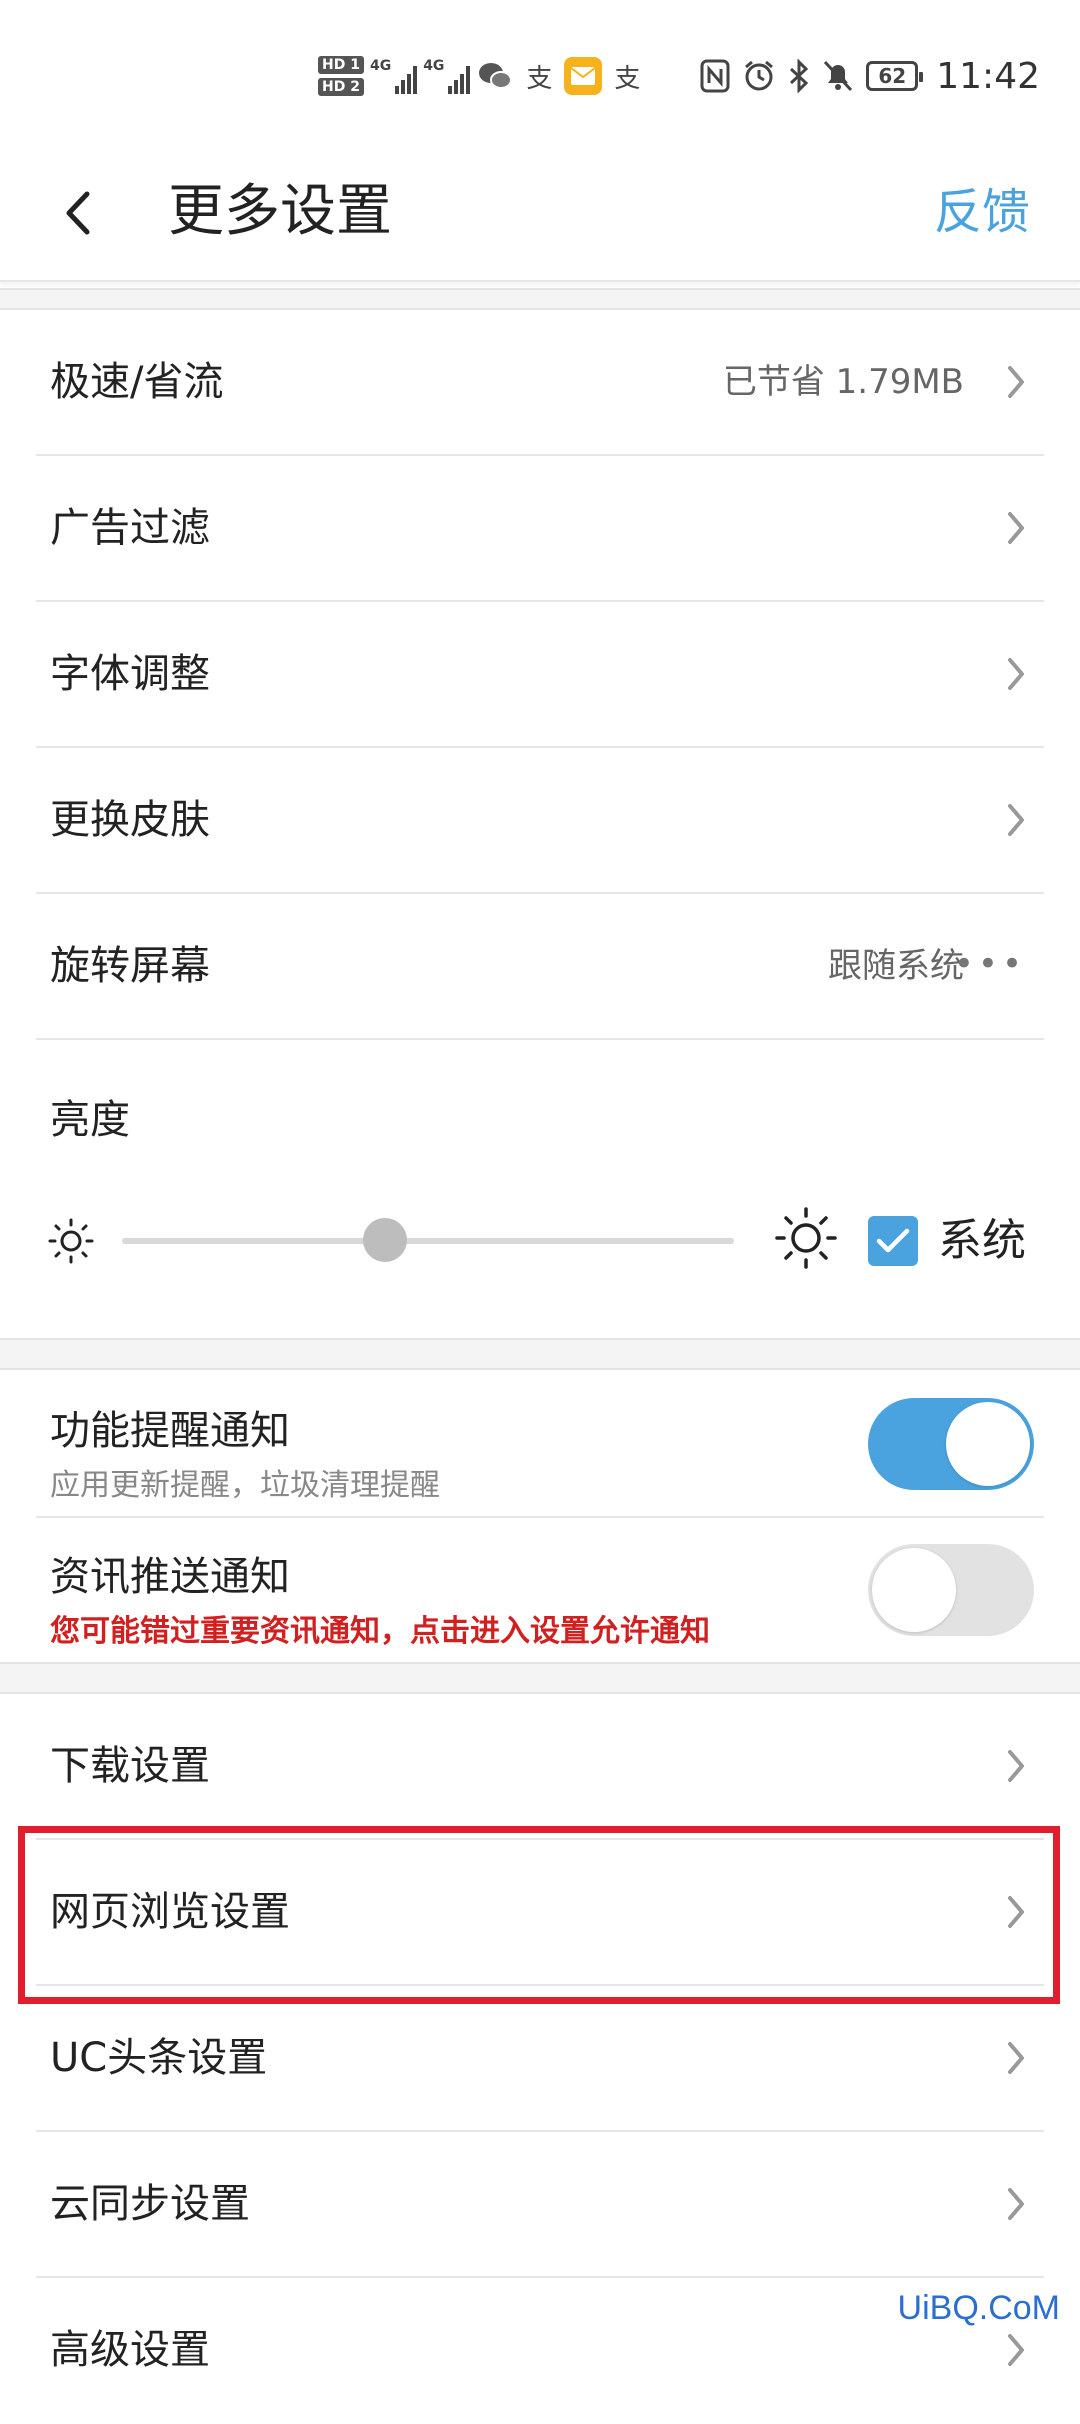 This screenshot has height=2424, width=1080. Describe the element at coordinates (715, 76) in the screenshot. I see `nfc-icon` at that location.